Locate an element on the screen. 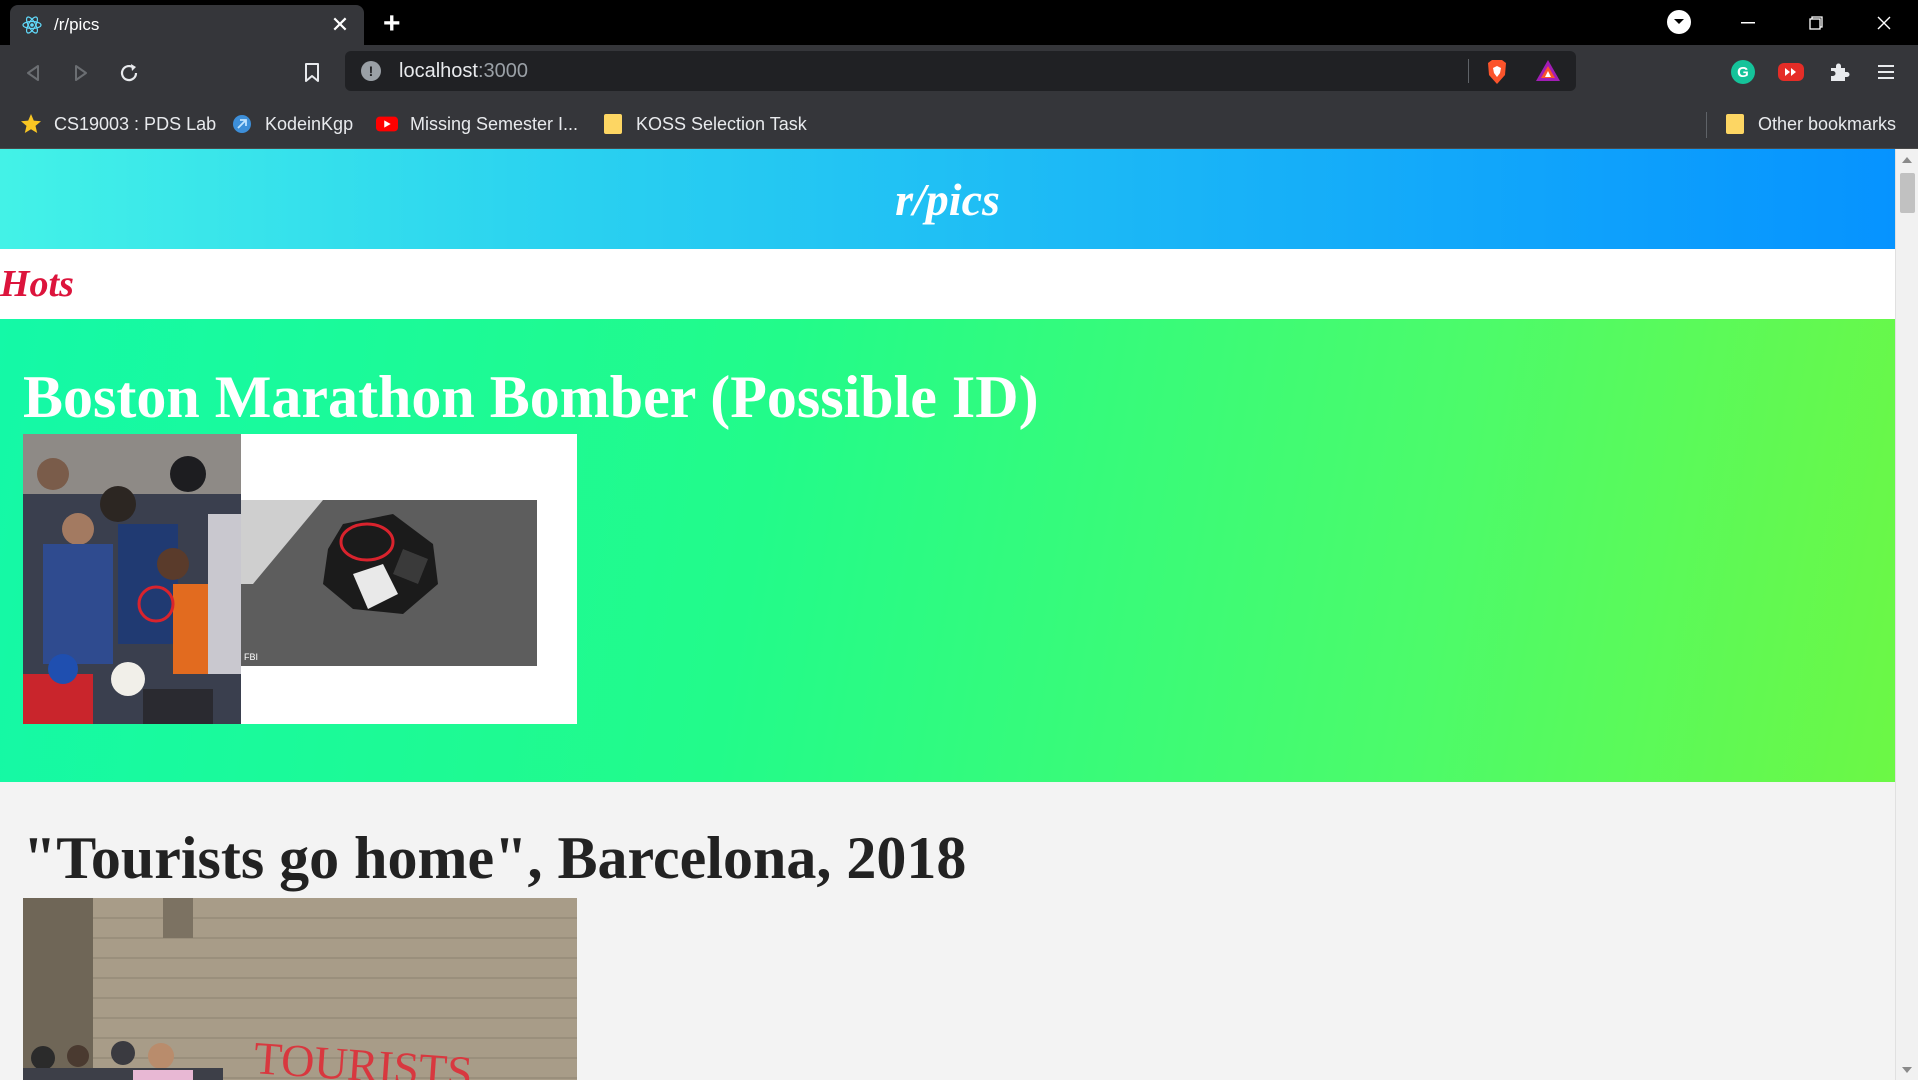 The width and height of the screenshot is (1918, 1080). grammarly-icon: G is located at coordinates (1743, 72).